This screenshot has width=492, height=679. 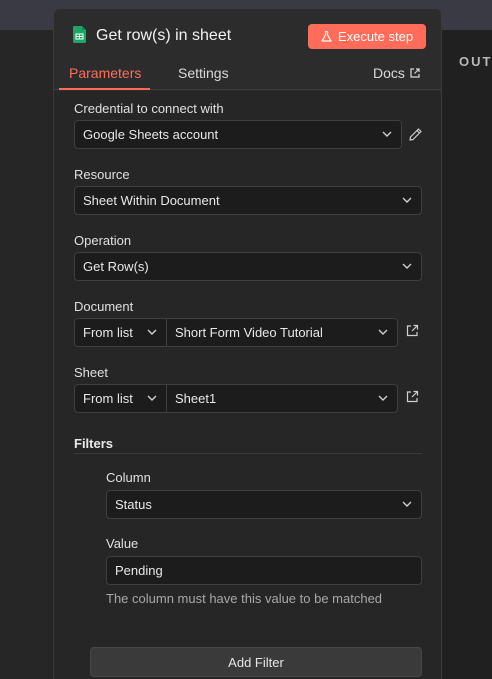 I want to click on google-sheets-icon, so click(x=79, y=34).